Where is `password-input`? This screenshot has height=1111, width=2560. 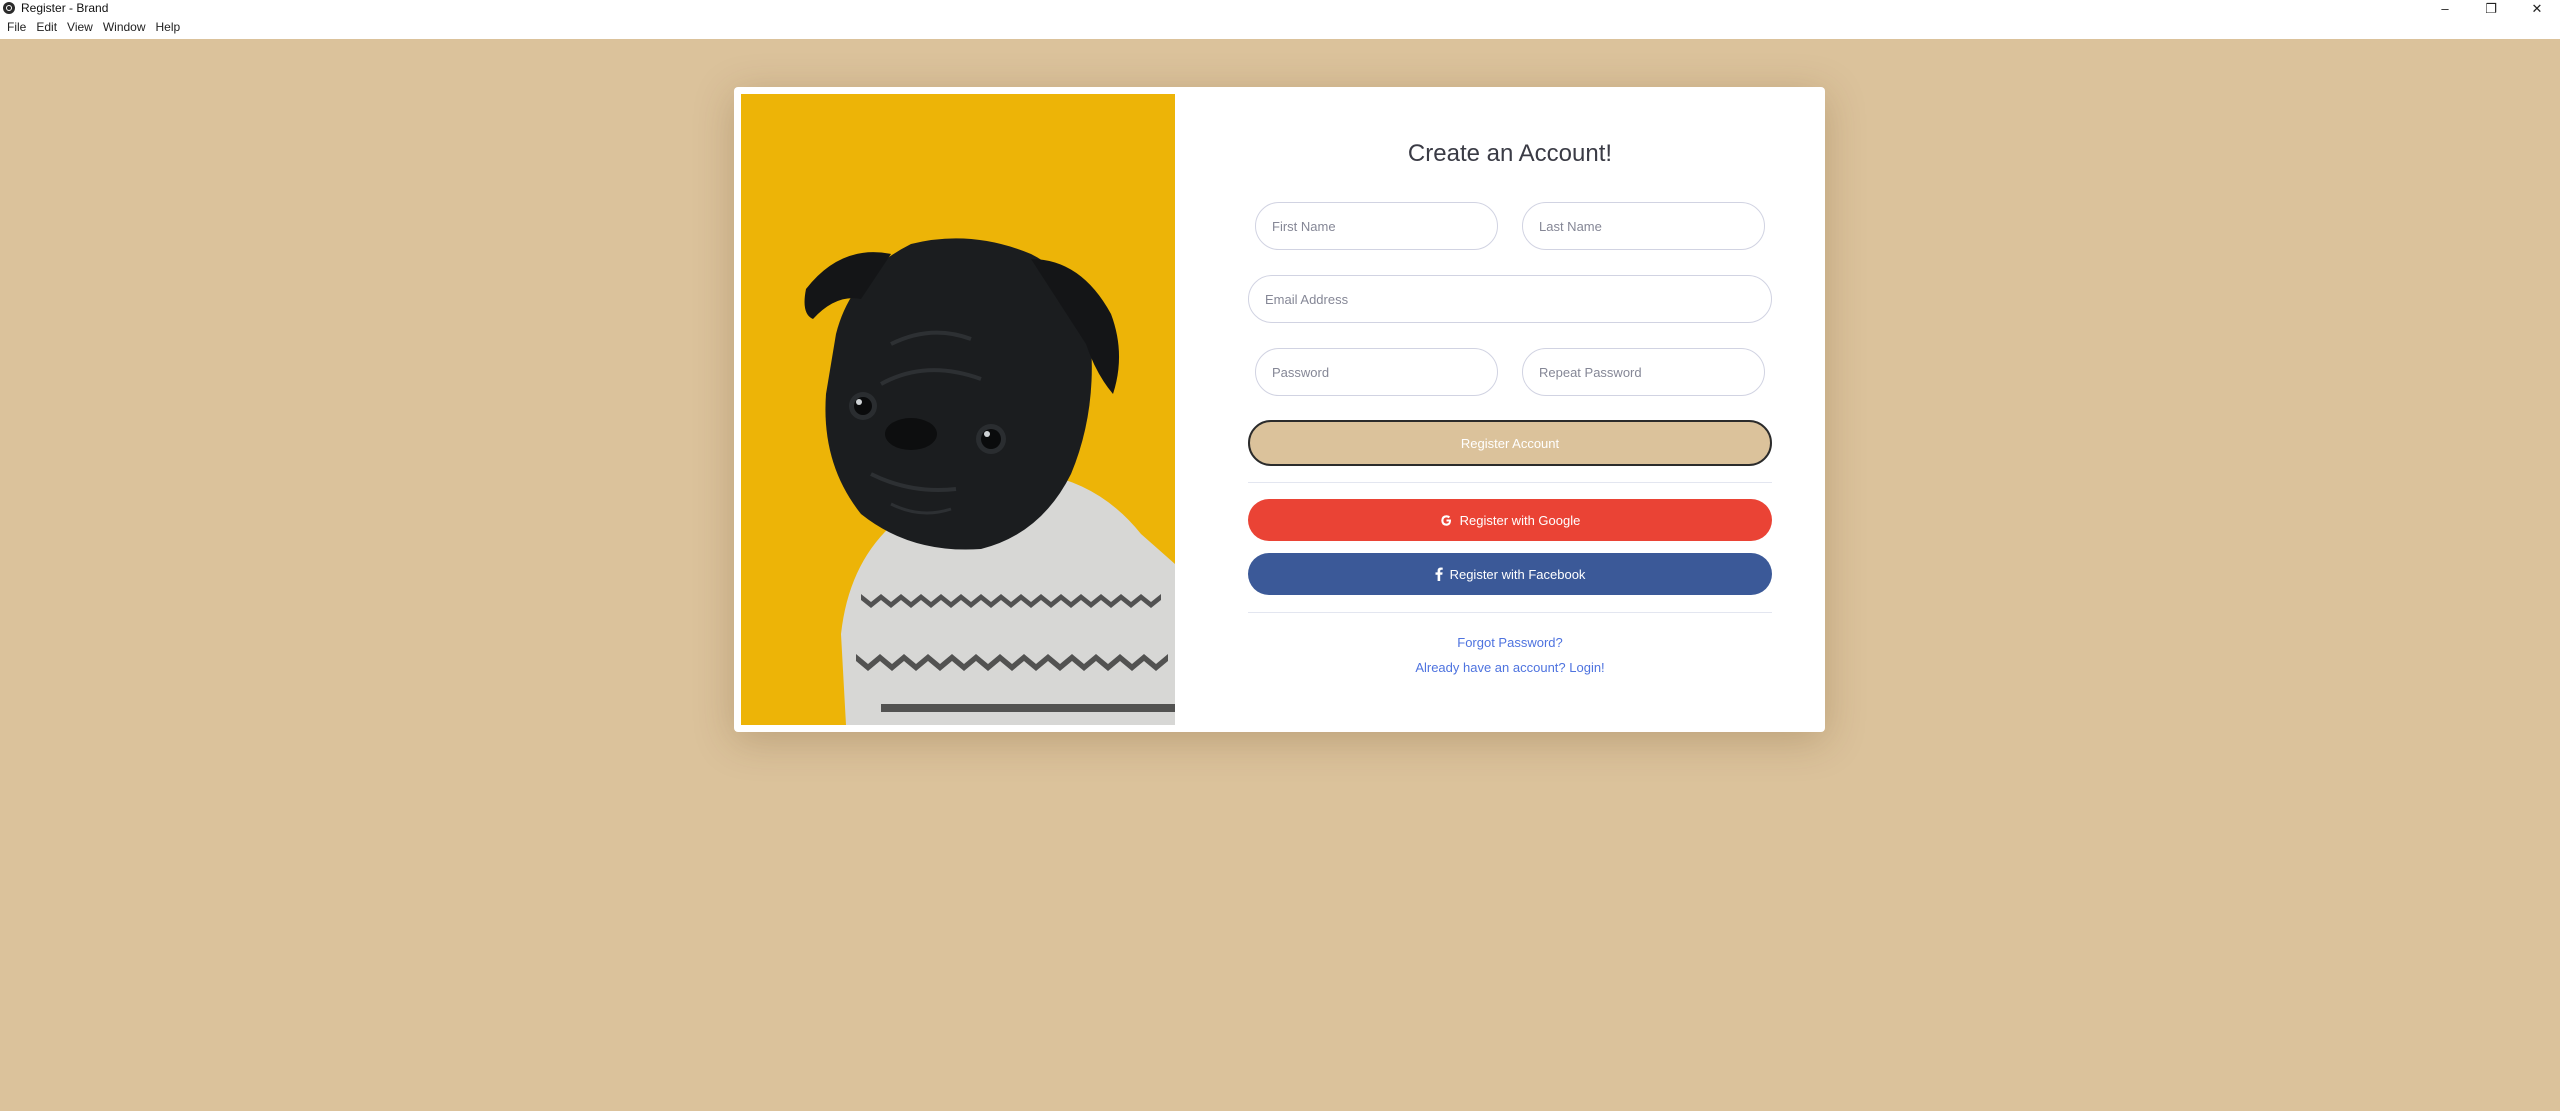
password-input is located at coordinates (1376, 372).